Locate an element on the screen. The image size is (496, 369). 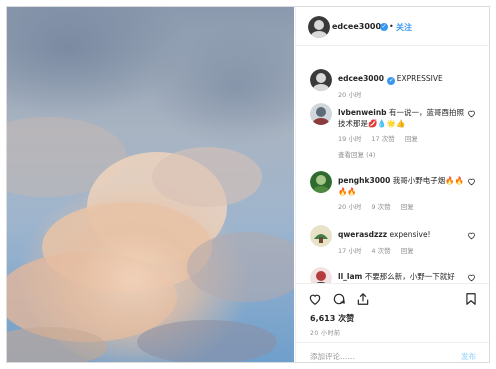
comment-username: lvbenweinb is located at coordinates (362, 112).